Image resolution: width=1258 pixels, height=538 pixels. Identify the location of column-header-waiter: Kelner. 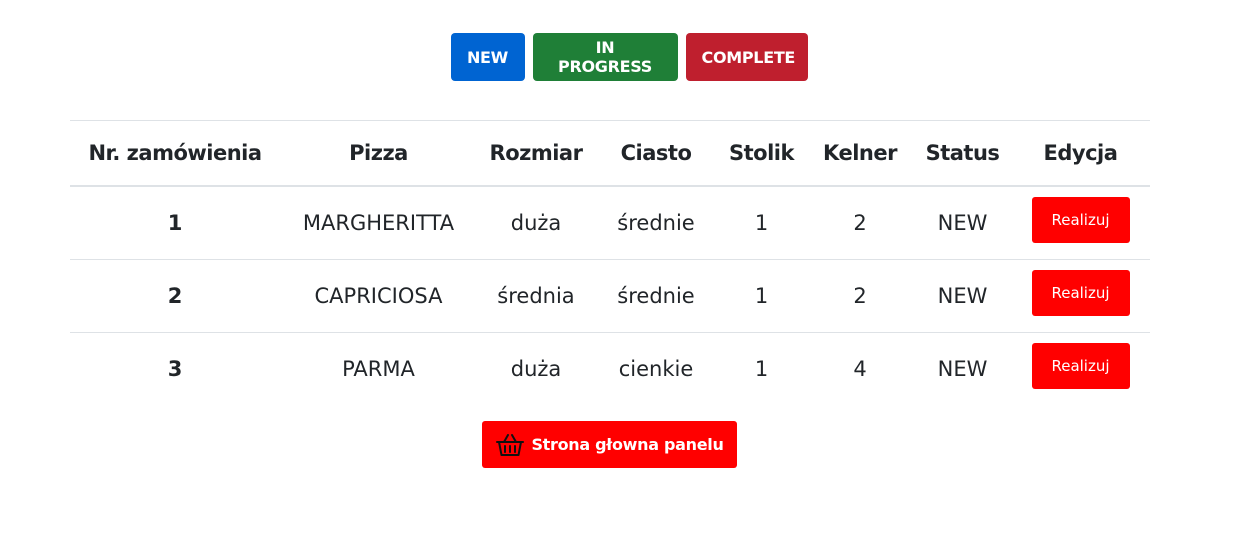
(860, 153).